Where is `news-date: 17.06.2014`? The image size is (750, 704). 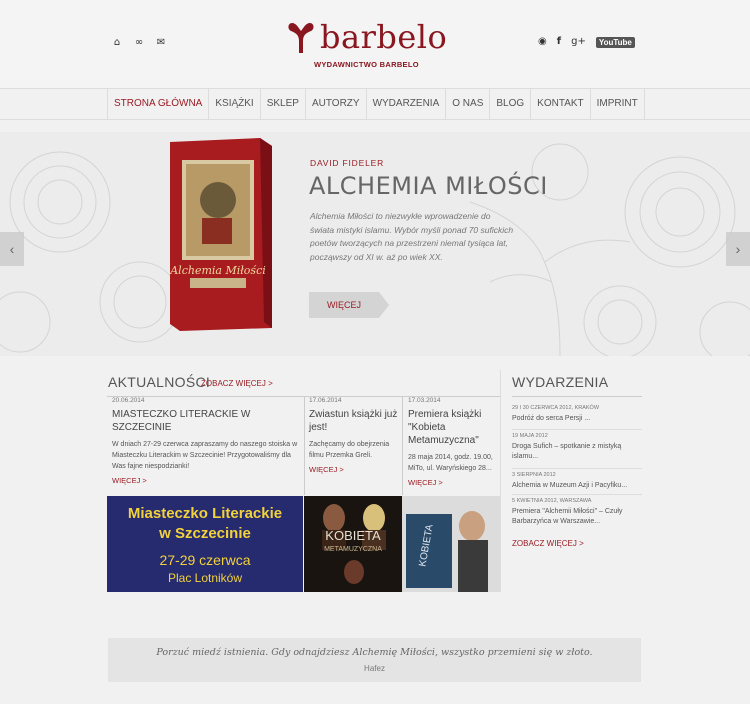
news-date: 17.06.2014 is located at coordinates (325, 400).